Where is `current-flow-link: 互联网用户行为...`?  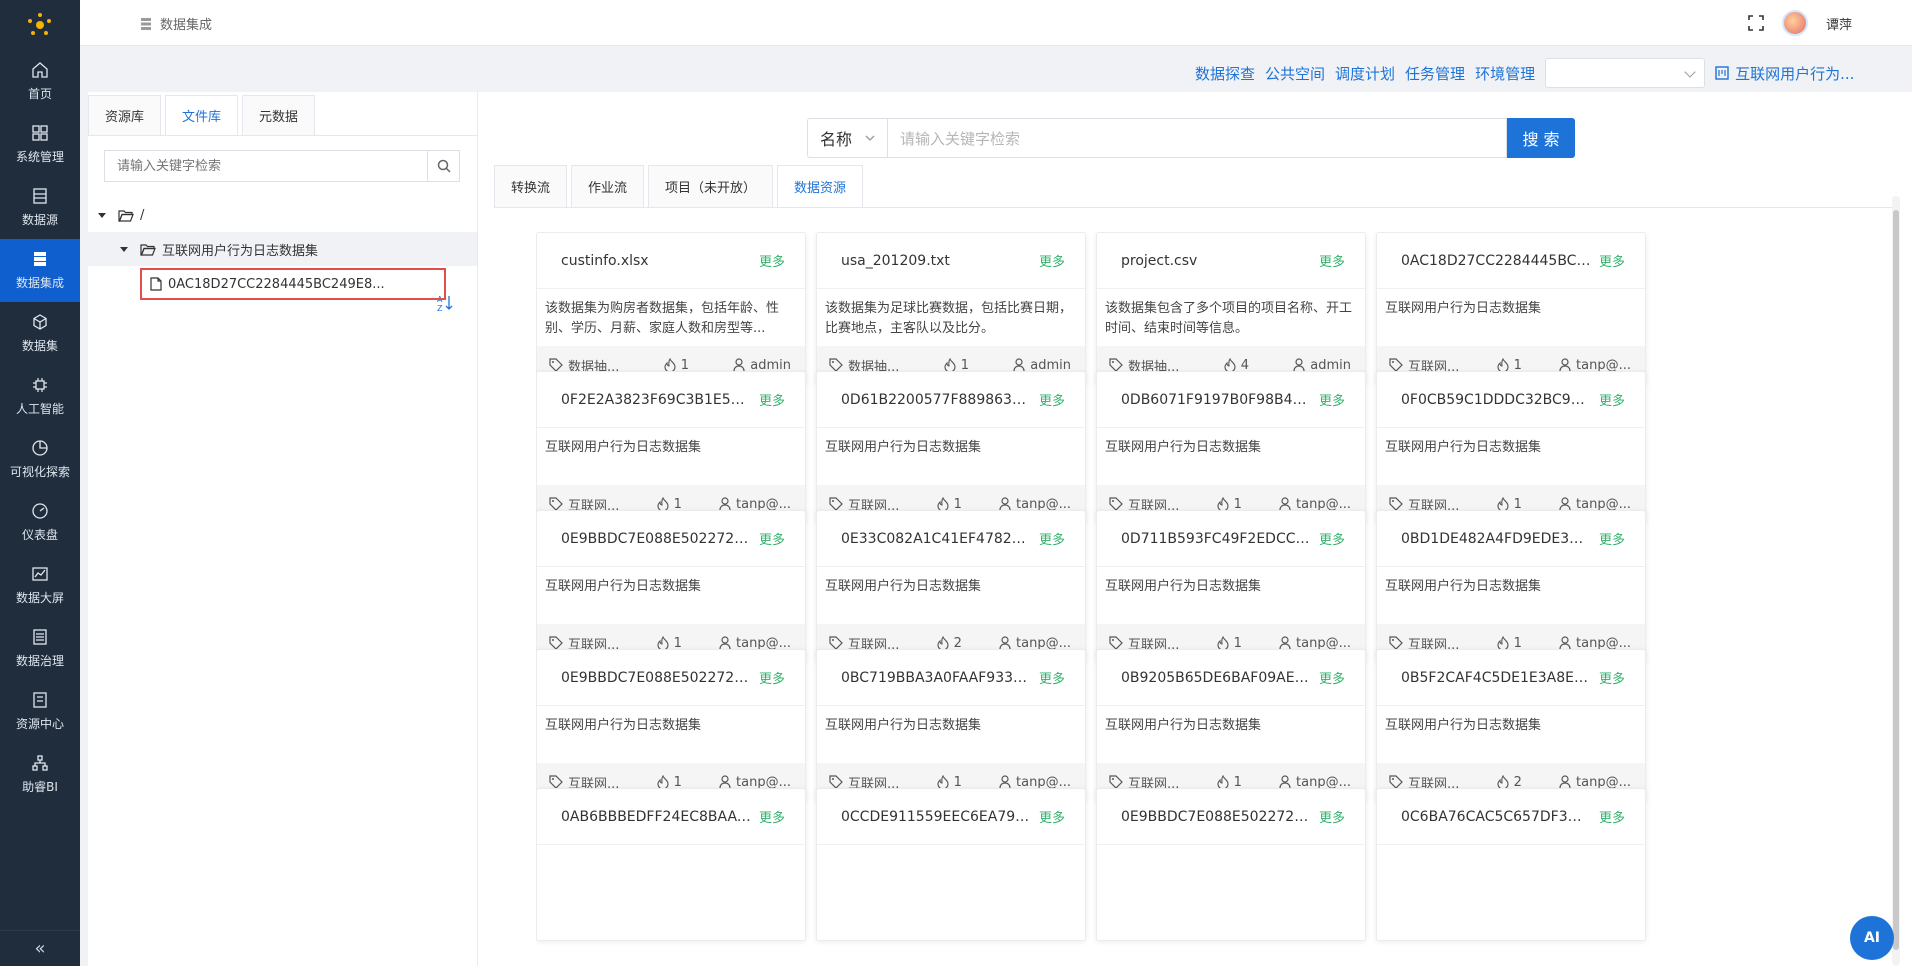
current-flow-link: 互联网用户行为... is located at coordinates (1784, 73).